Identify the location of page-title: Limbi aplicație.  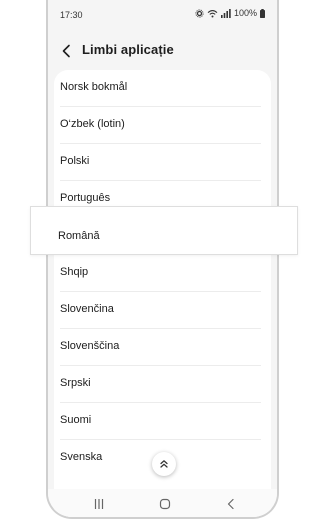
(128, 49).